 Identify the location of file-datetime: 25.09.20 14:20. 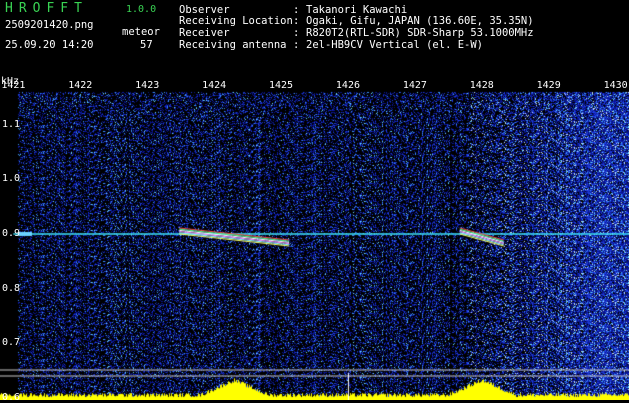
(49, 45).